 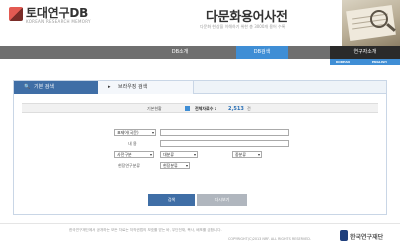 I want to click on site-description: 다문화 현상을 이해하기 위한 총 3000개 용어 수록, so click(x=243, y=26).